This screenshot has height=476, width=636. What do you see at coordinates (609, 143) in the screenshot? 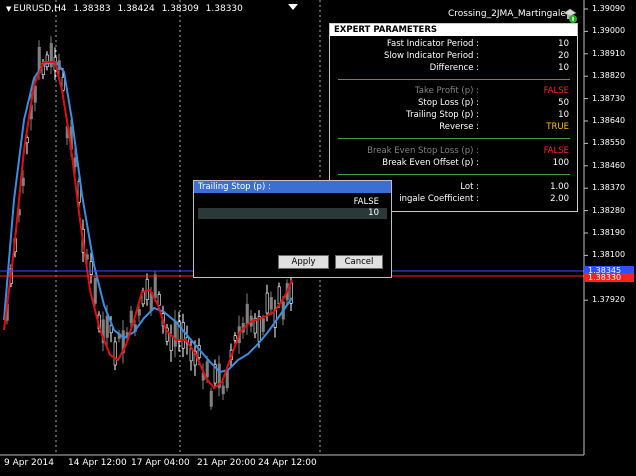
I see `price-axis-label: 1.38550` at bounding box center [609, 143].